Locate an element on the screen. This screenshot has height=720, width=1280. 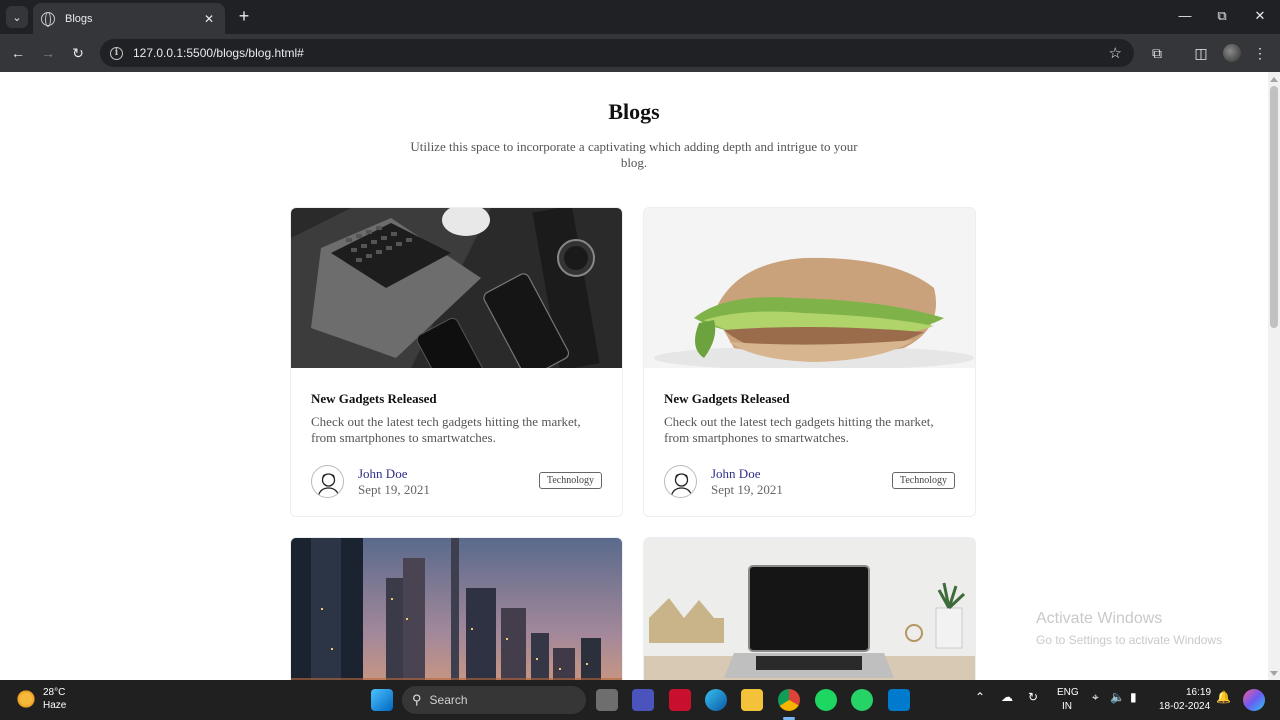
activate-windows-subtitle: Go to Settings to activate Windows is located at coordinates (1129, 640).